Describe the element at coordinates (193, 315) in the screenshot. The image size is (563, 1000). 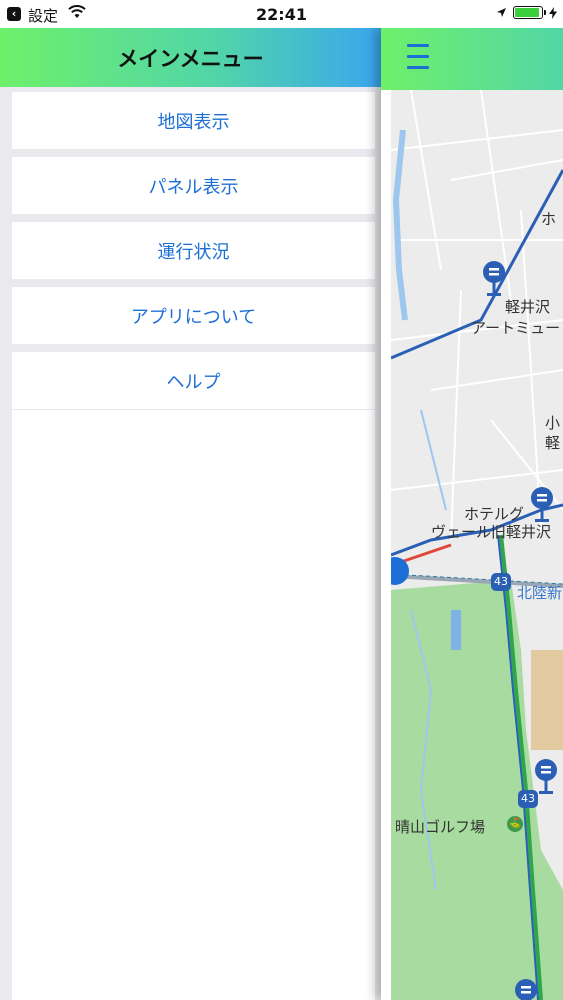
I see `menu-item-about-app: アプリについて` at that location.